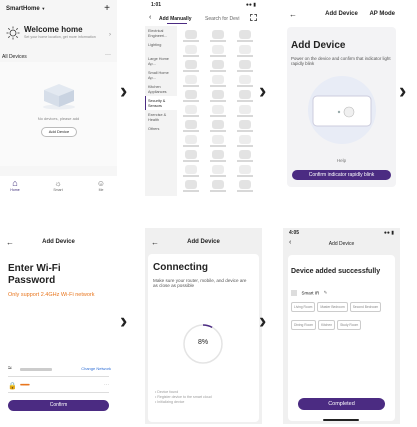 The image size is (417, 427). Describe the element at coordinates (365, 307) in the screenshot. I see `room-chip: Second Bedroom` at that location.